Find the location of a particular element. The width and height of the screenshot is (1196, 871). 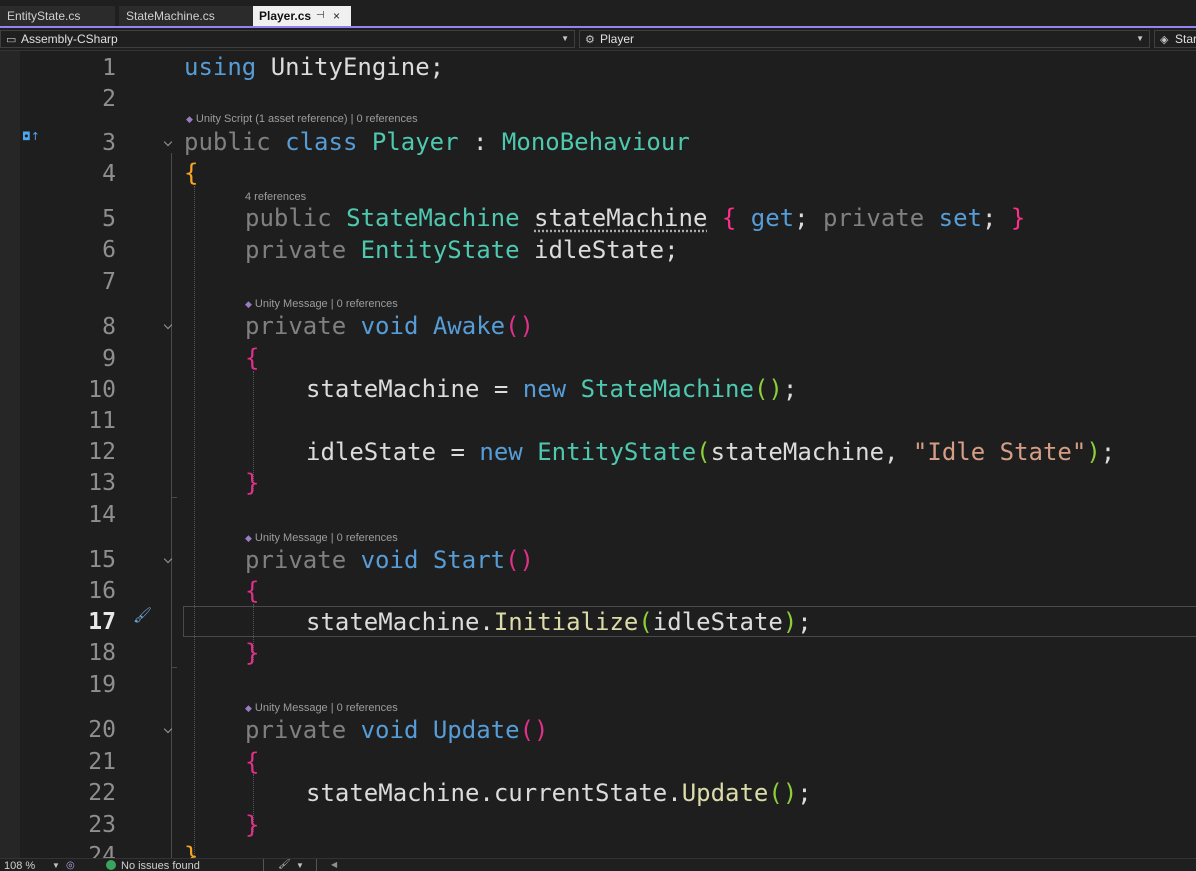

codelens-start: ◆ Unity Message | 0 references is located at coordinates (321, 538).